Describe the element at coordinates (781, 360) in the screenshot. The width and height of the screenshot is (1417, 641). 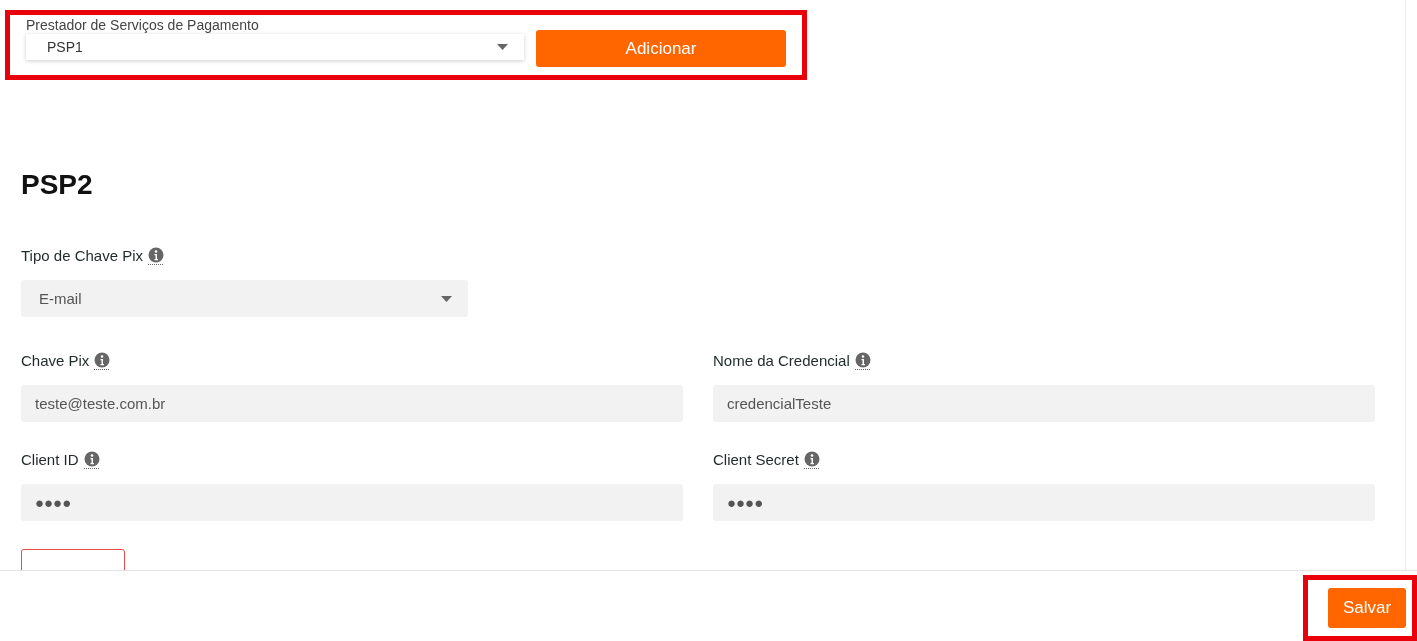
I see `field-label: Nome da Credencial` at that location.